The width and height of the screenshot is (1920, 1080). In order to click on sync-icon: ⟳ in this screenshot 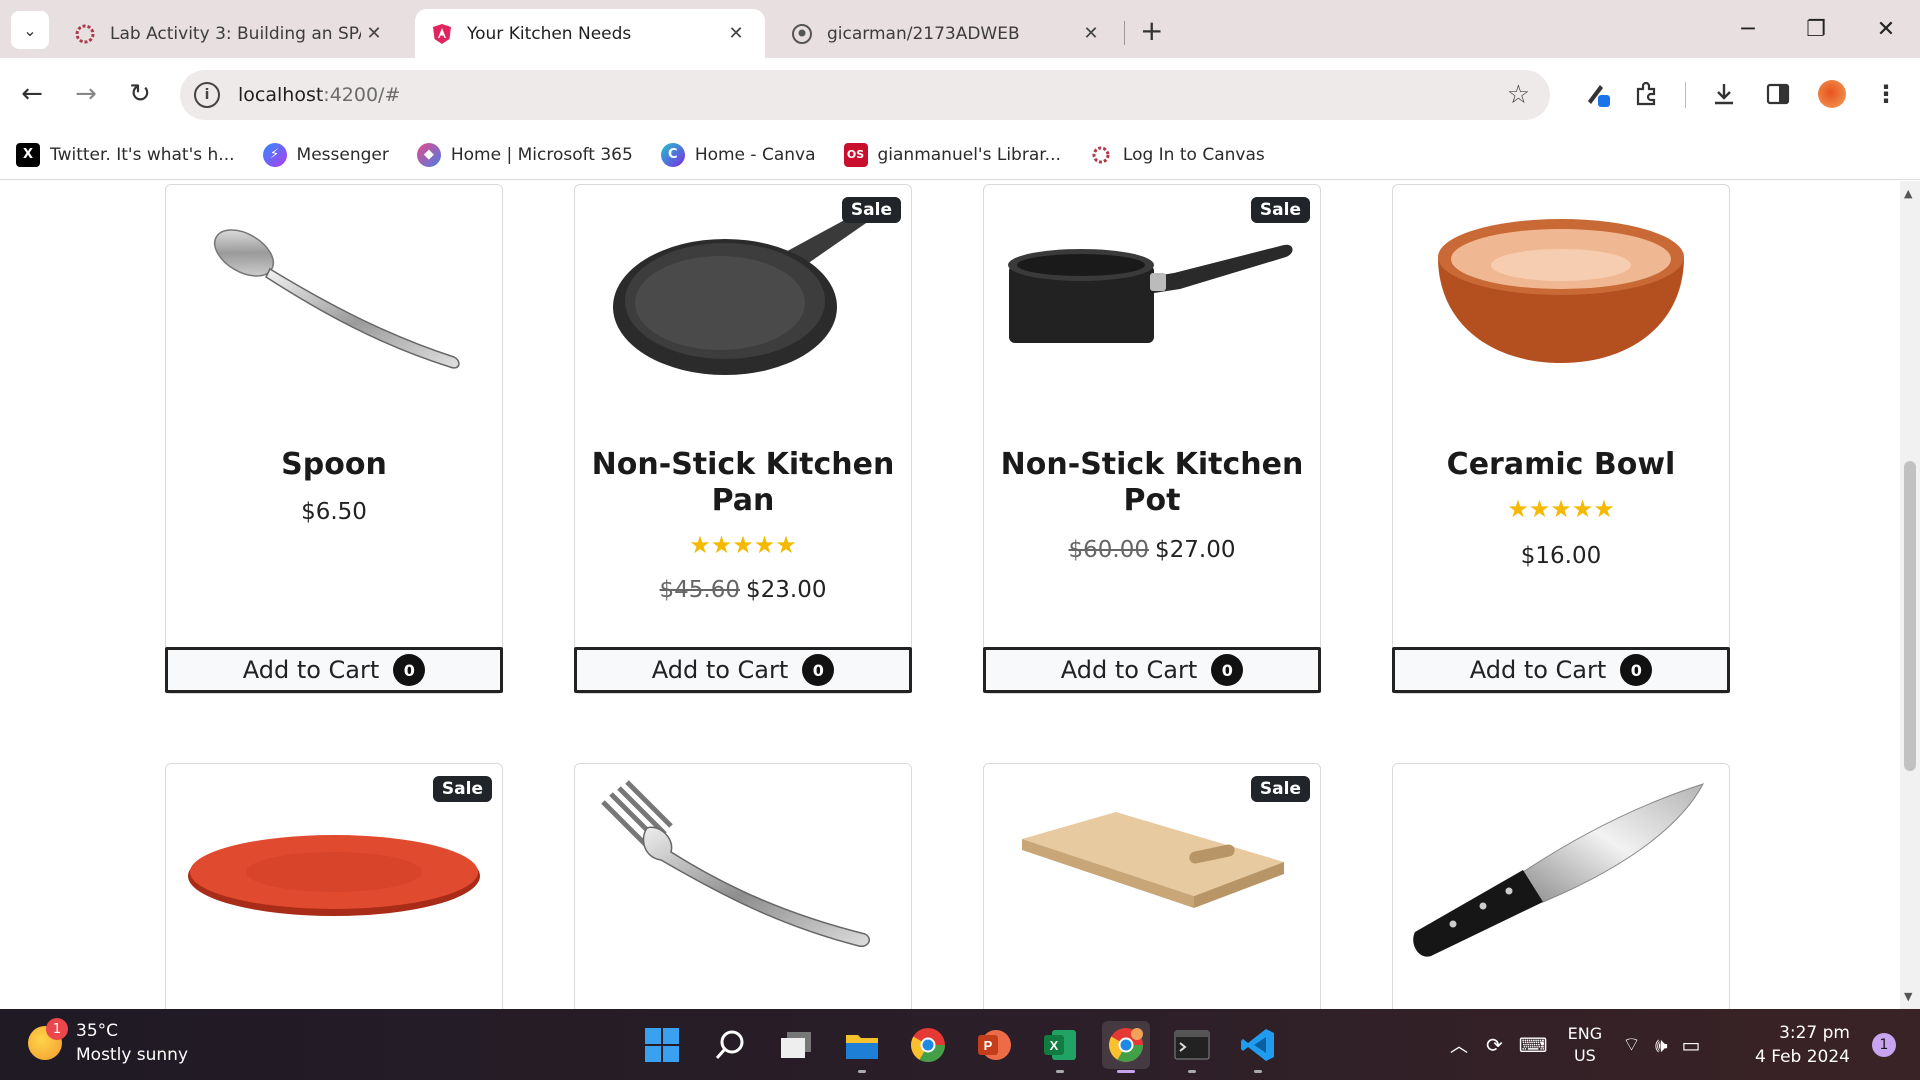, I will do `click(1494, 1045)`.